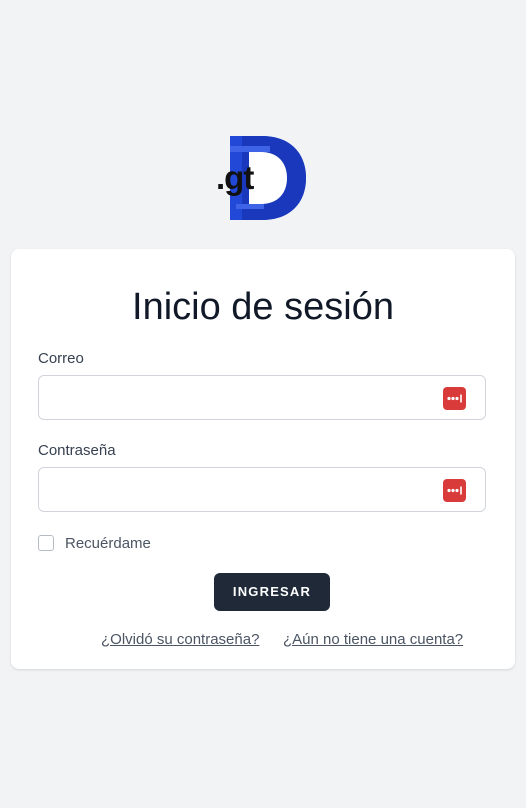 Image resolution: width=526 pixels, height=808 pixels. I want to click on remember-label: Recuérdame, so click(108, 543).